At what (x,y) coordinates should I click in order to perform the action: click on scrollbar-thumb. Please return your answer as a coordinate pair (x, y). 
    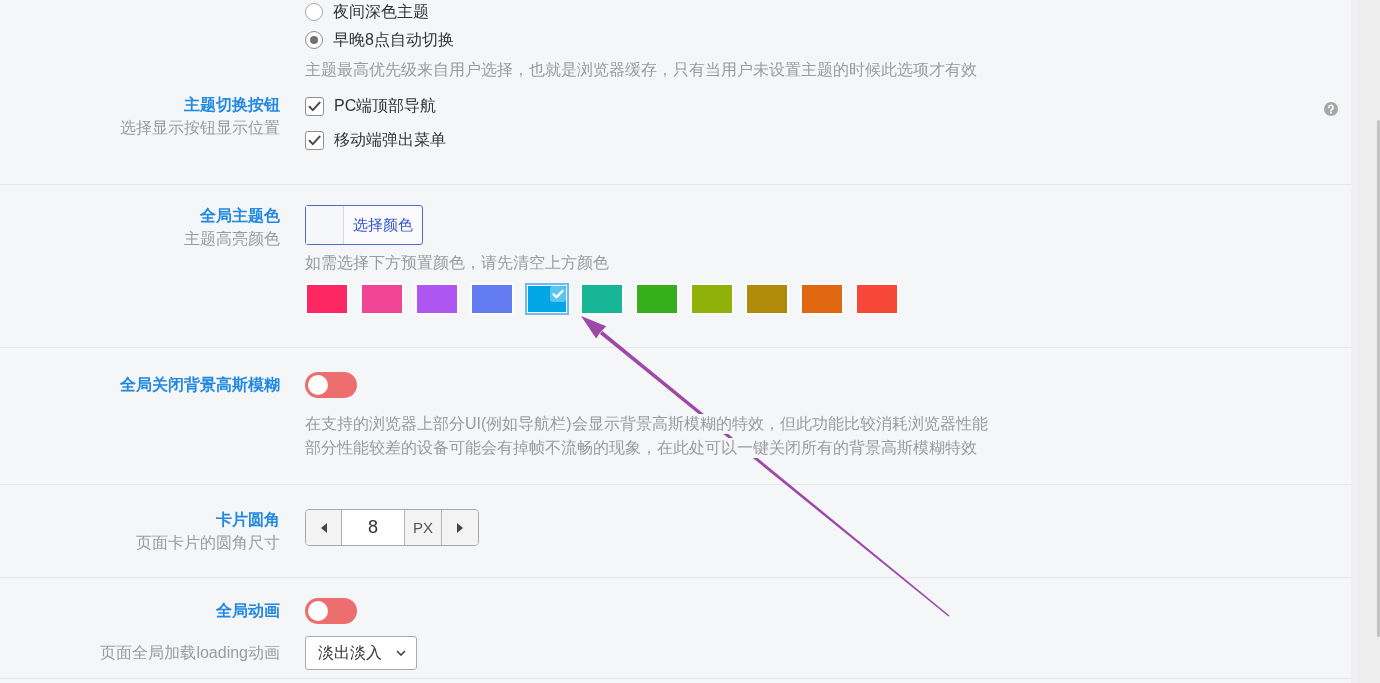
    Looking at the image, I should click on (1378, 378).